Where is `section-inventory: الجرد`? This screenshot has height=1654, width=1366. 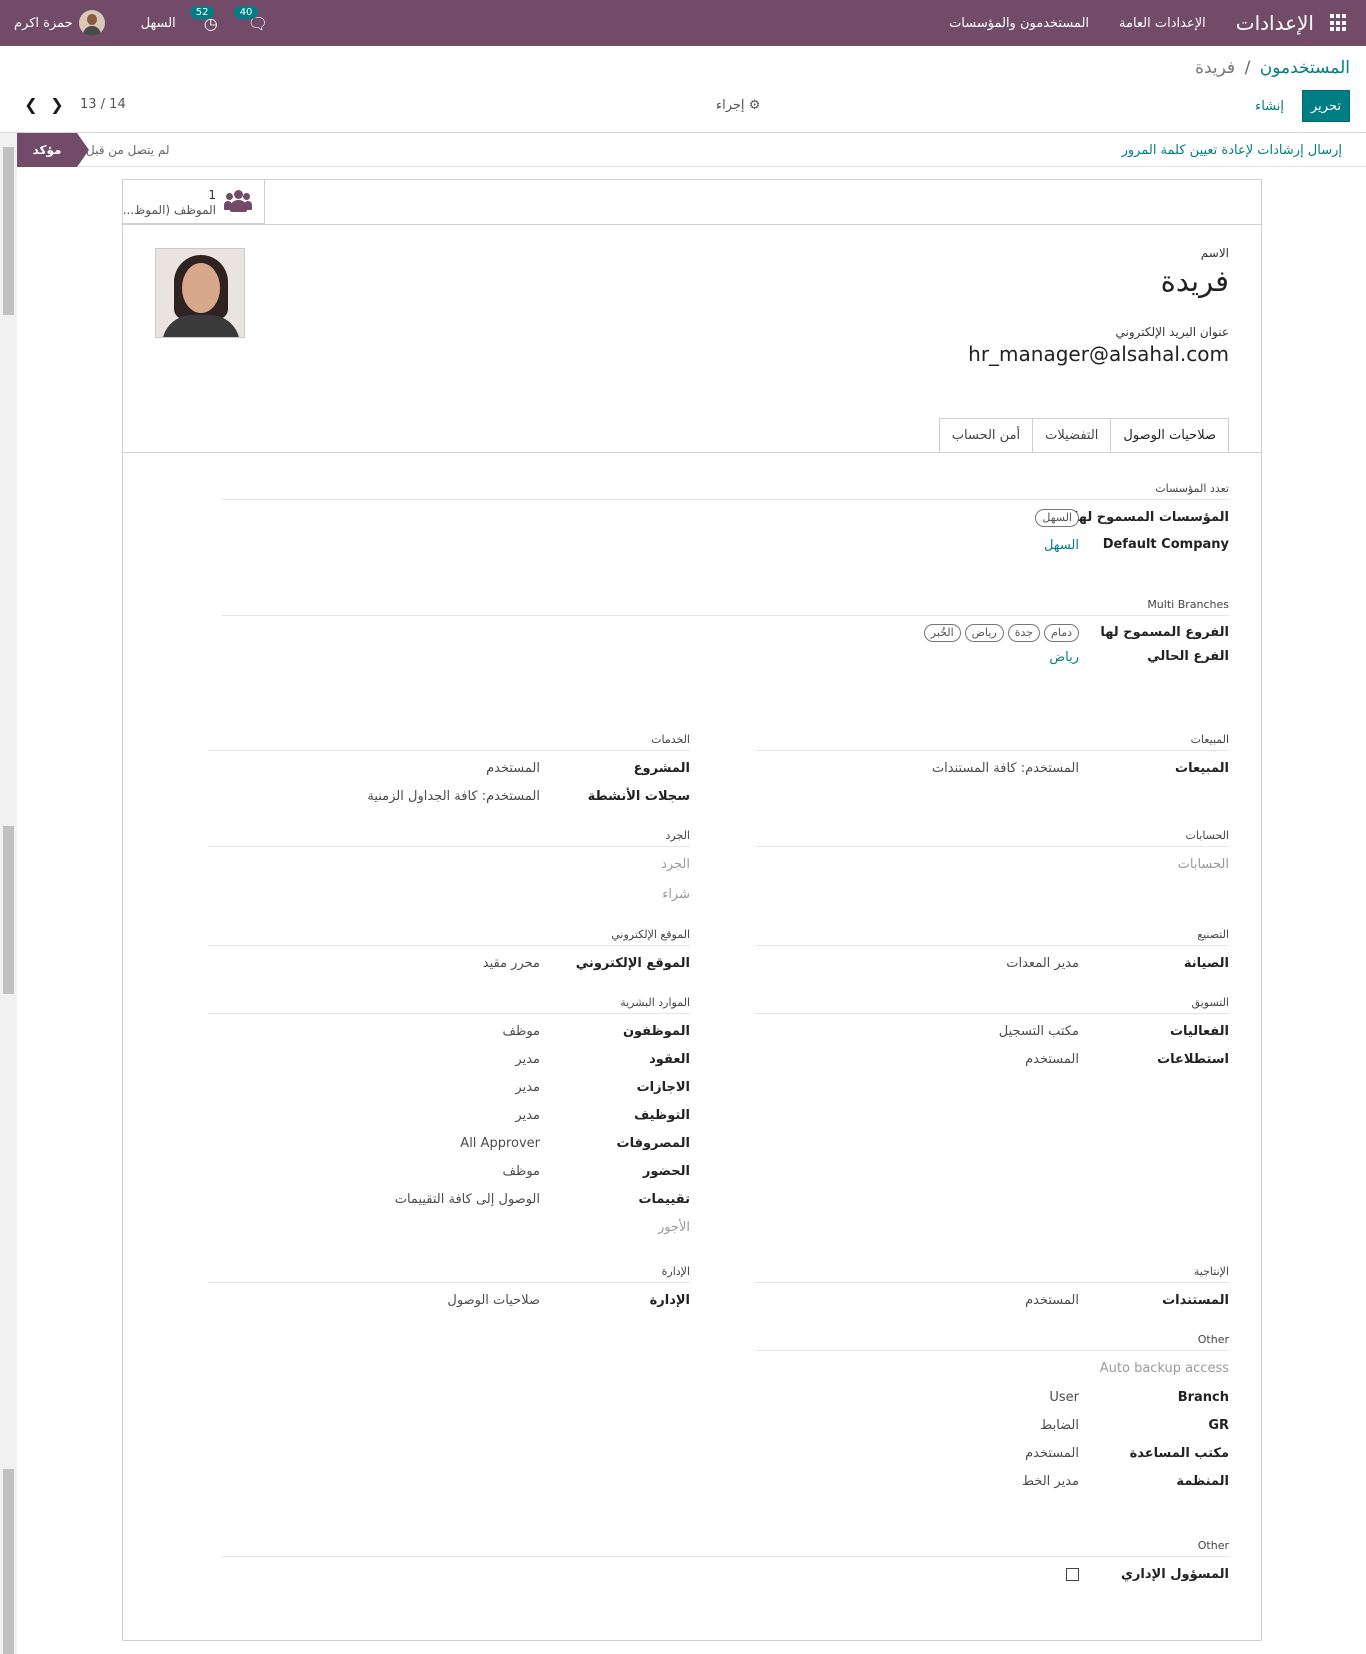 section-inventory: الجرد is located at coordinates (449, 838).